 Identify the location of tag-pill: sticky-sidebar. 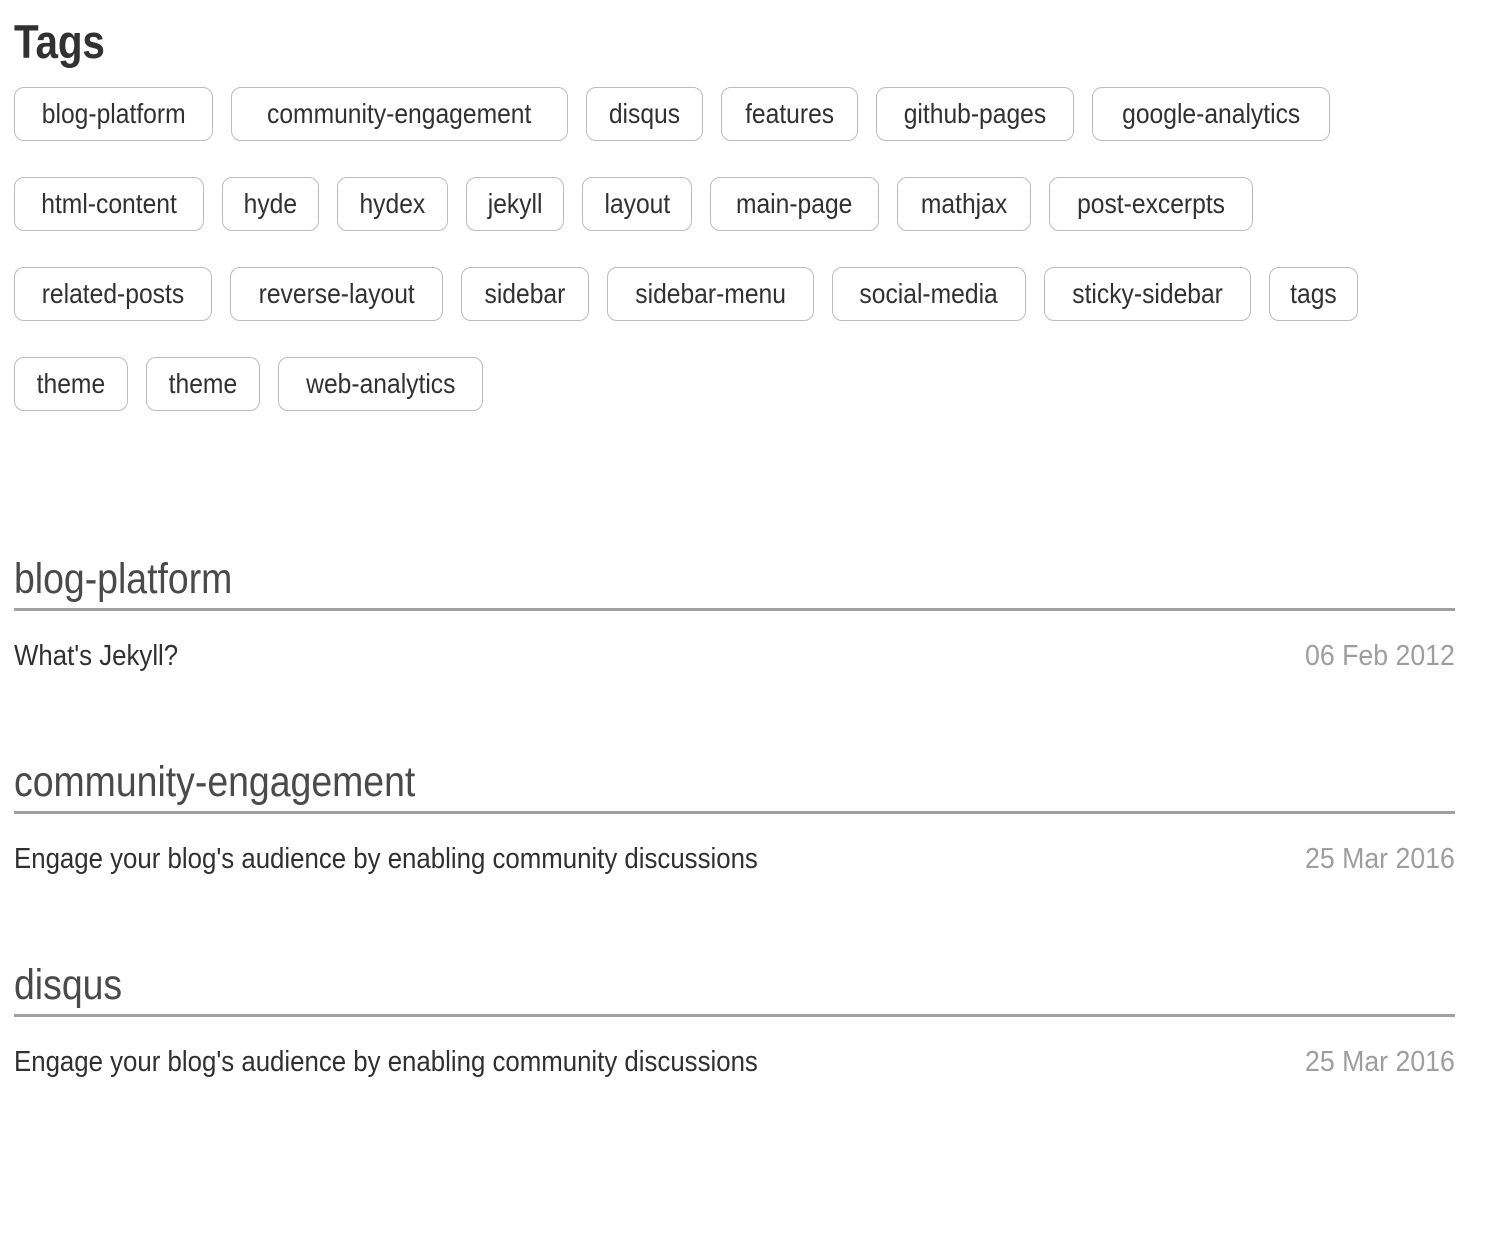
(1147, 294).